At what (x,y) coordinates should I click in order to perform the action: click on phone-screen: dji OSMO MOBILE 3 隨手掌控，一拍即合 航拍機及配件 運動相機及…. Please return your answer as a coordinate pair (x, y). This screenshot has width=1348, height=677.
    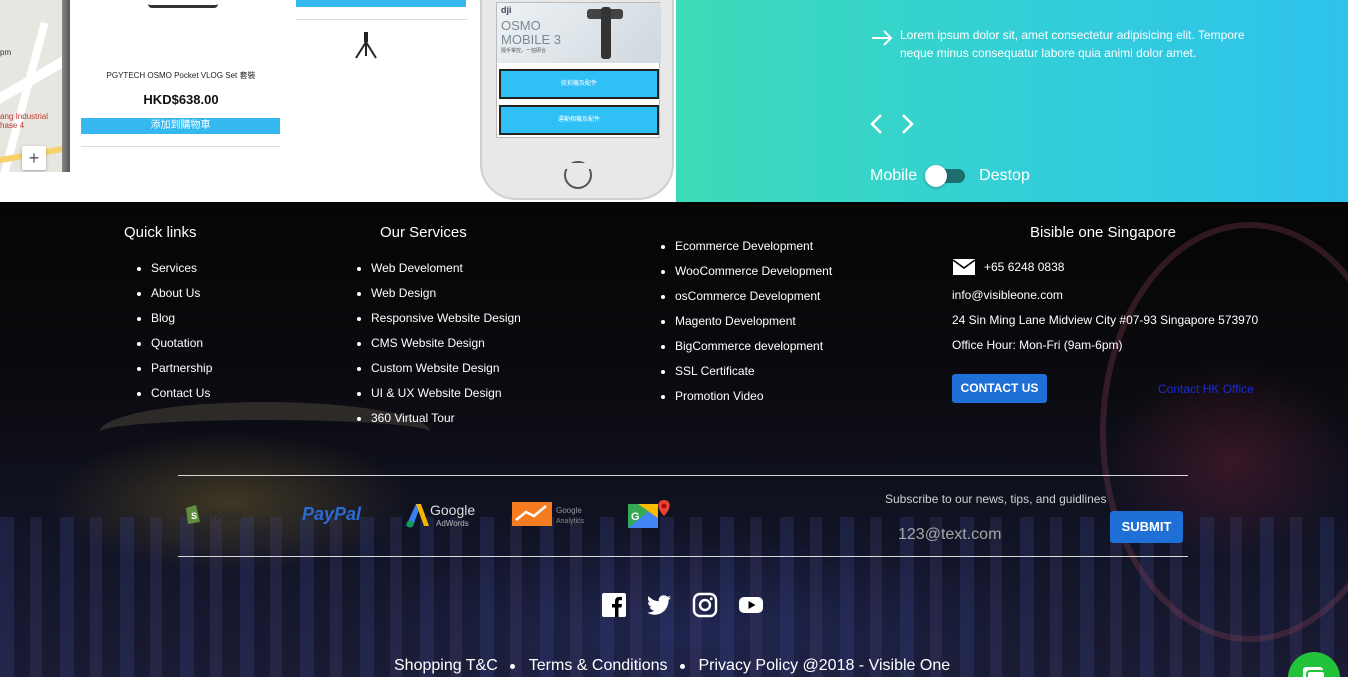
    Looking at the image, I should click on (578, 70).